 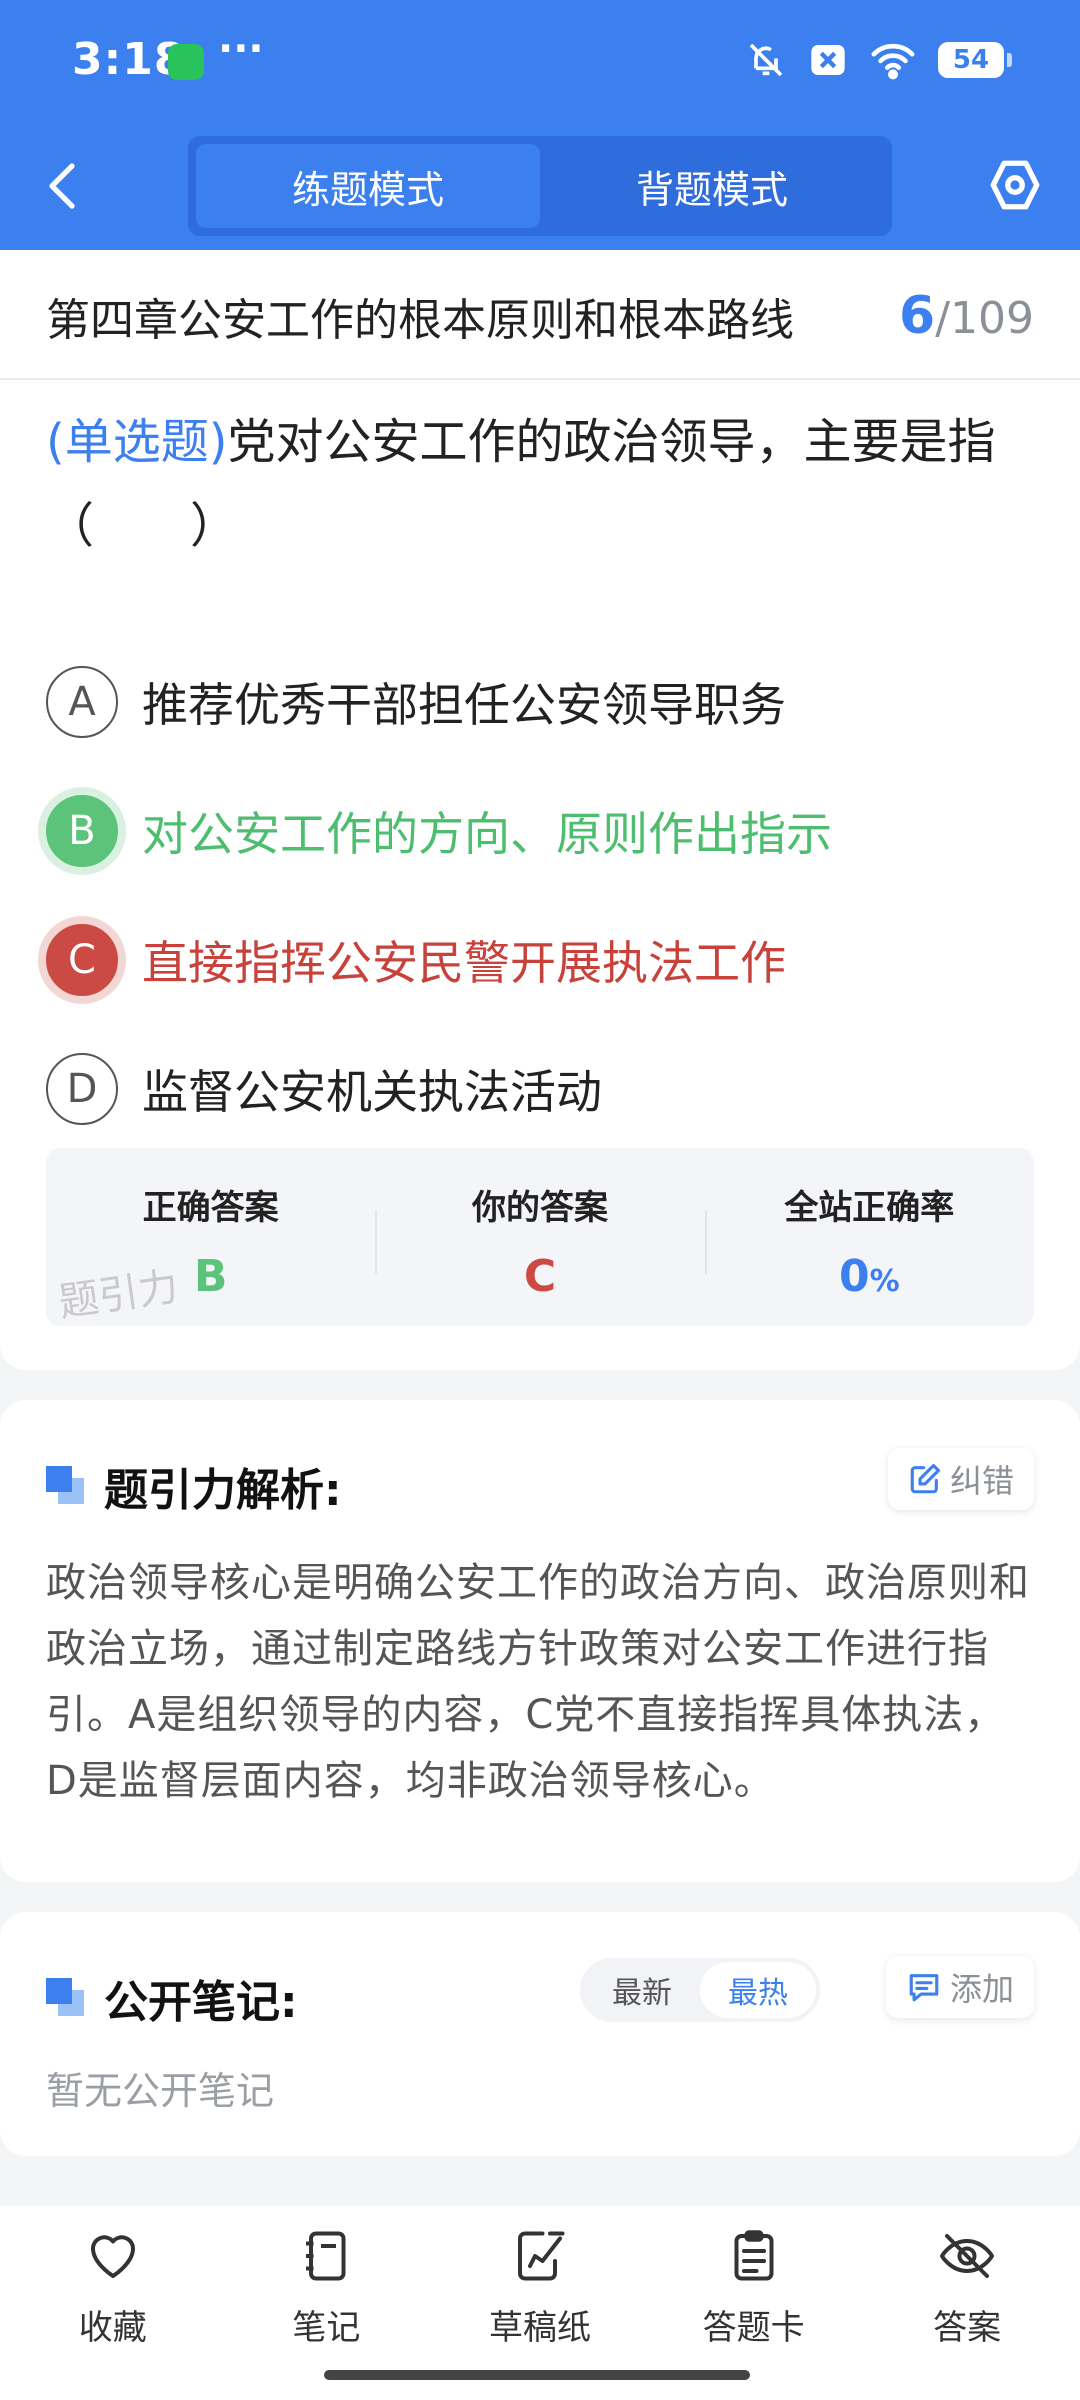 What do you see at coordinates (893, 61) in the screenshot?
I see `wifi-icon` at bounding box center [893, 61].